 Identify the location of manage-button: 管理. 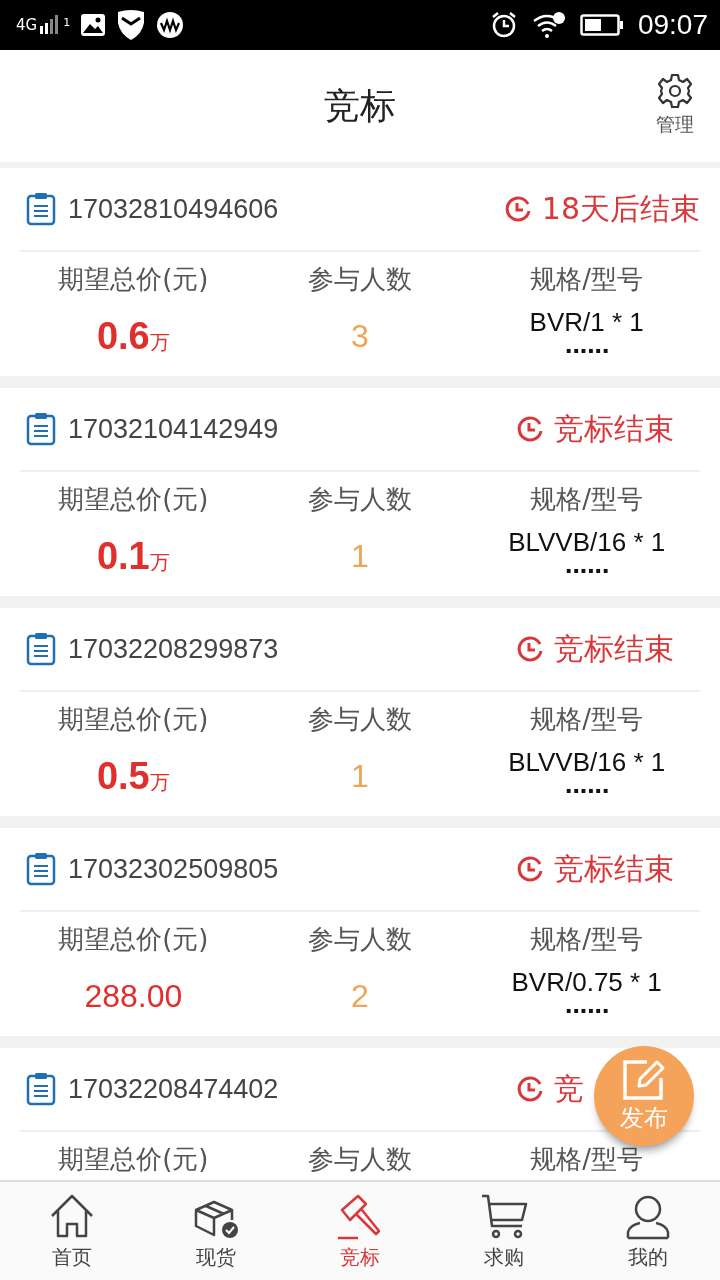
(675, 105).